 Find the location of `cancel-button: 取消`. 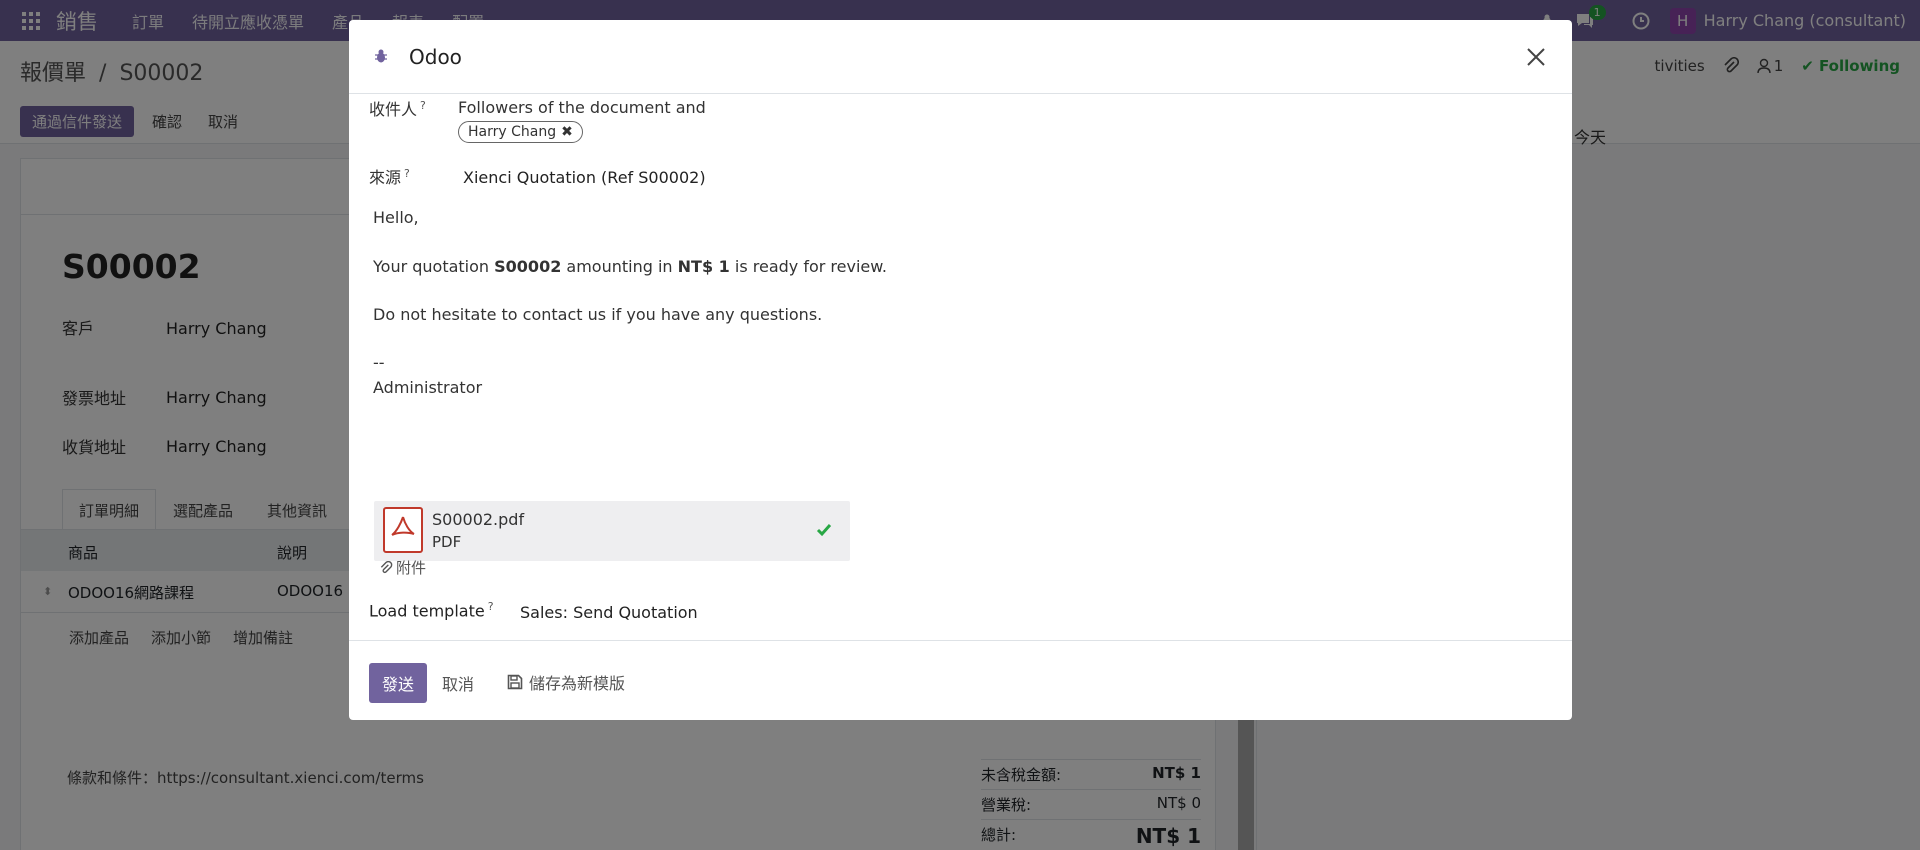

cancel-button: 取消 is located at coordinates (458, 683).